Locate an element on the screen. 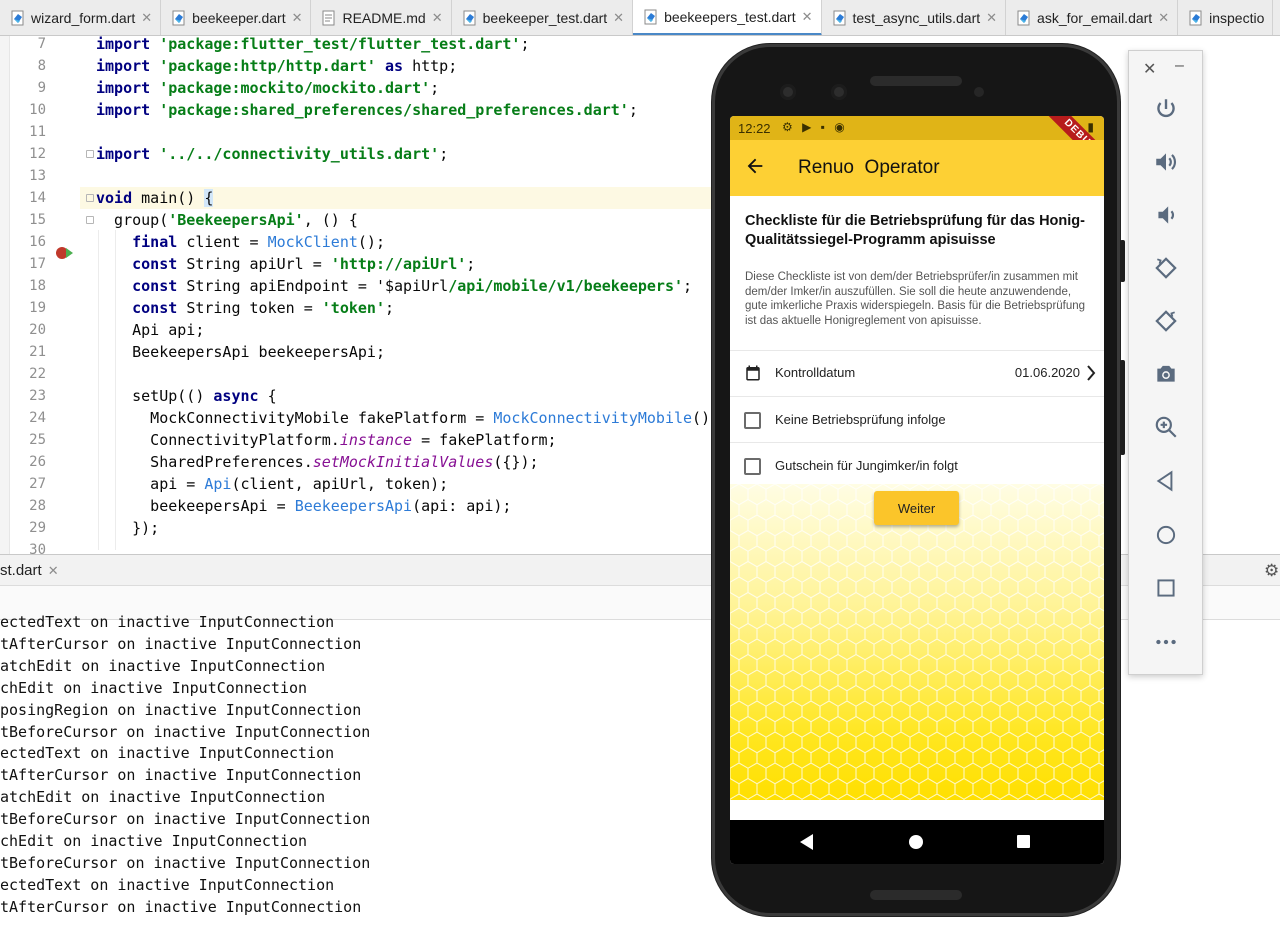 The image size is (1280, 934). code-line: 30 is located at coordinates (390, 546).